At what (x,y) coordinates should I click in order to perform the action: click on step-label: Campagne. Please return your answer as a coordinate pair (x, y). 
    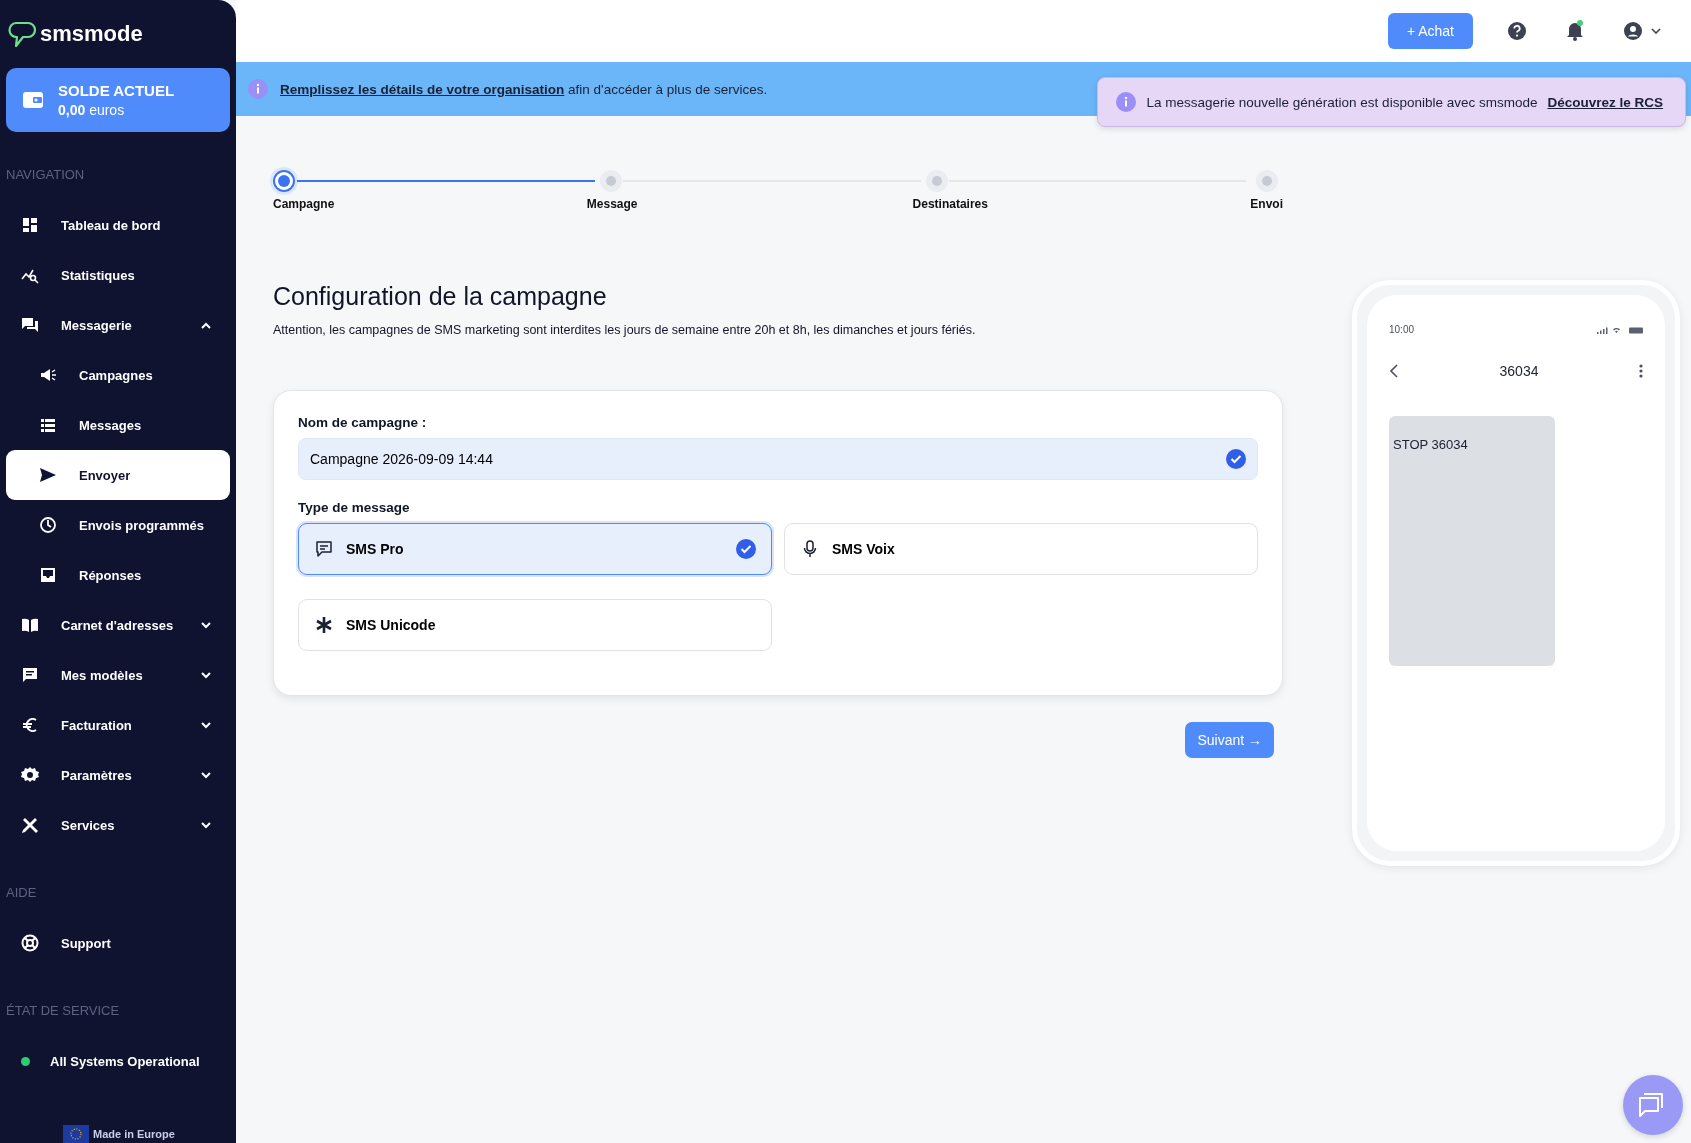
    Looking at the image, I should click on (304, 204).